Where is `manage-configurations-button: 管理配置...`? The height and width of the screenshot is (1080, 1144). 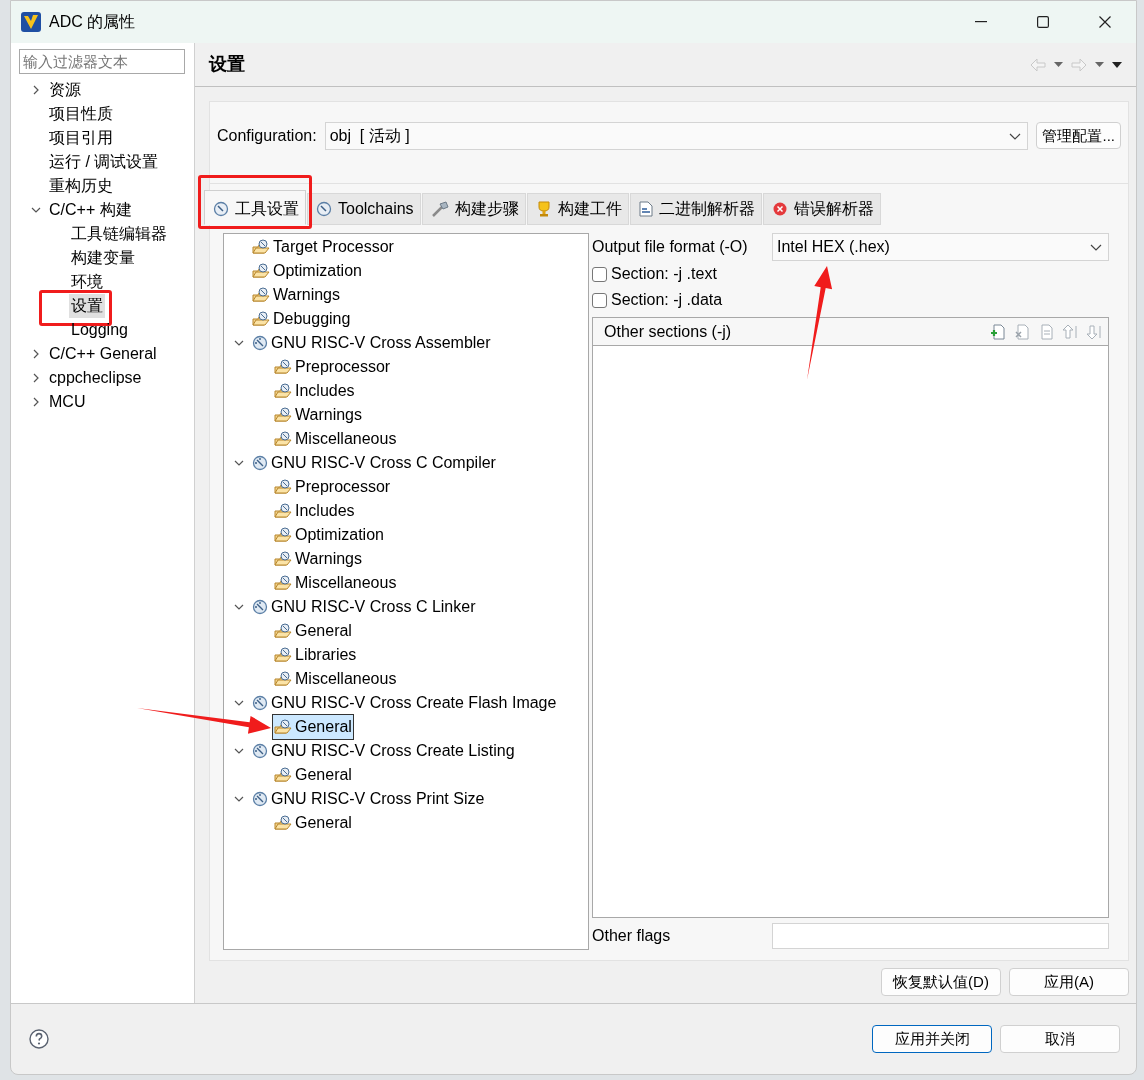 manage-configurations-button: 管理配置... is located at coordinates (1078, 135).